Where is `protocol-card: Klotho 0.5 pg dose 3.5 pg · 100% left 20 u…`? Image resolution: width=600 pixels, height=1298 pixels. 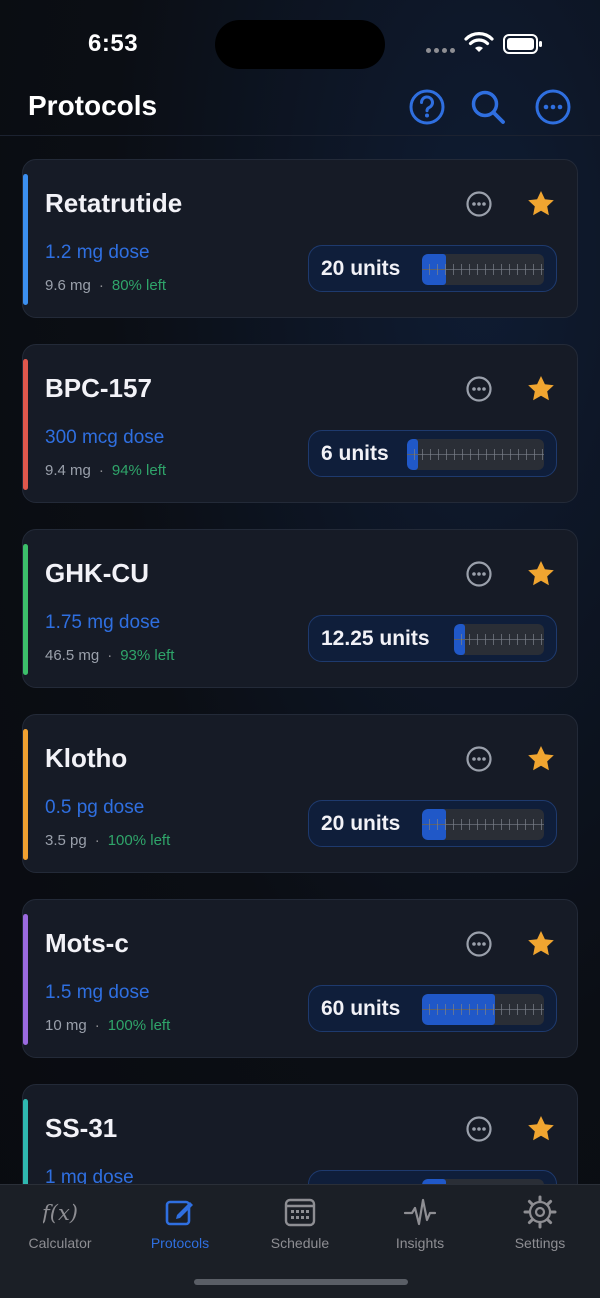
protocol-card: Klotho 0.5 pg dose 3.5 pg · 100% left 20 u… is located at coordinates (300, 793).